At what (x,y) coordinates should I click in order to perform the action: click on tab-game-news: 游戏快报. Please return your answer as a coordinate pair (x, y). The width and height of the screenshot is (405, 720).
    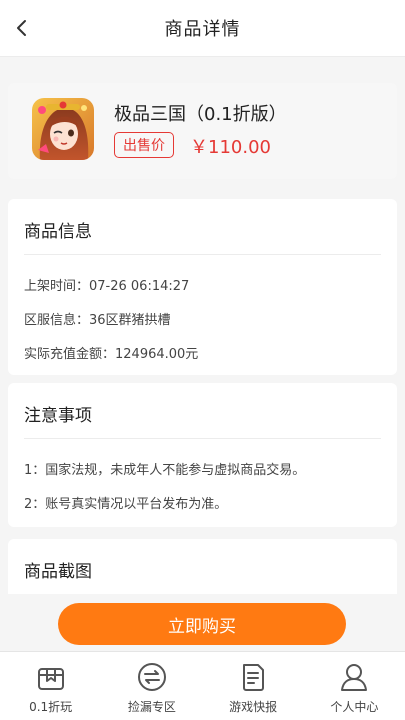
    Looking at the image, I should click on (253, 686).